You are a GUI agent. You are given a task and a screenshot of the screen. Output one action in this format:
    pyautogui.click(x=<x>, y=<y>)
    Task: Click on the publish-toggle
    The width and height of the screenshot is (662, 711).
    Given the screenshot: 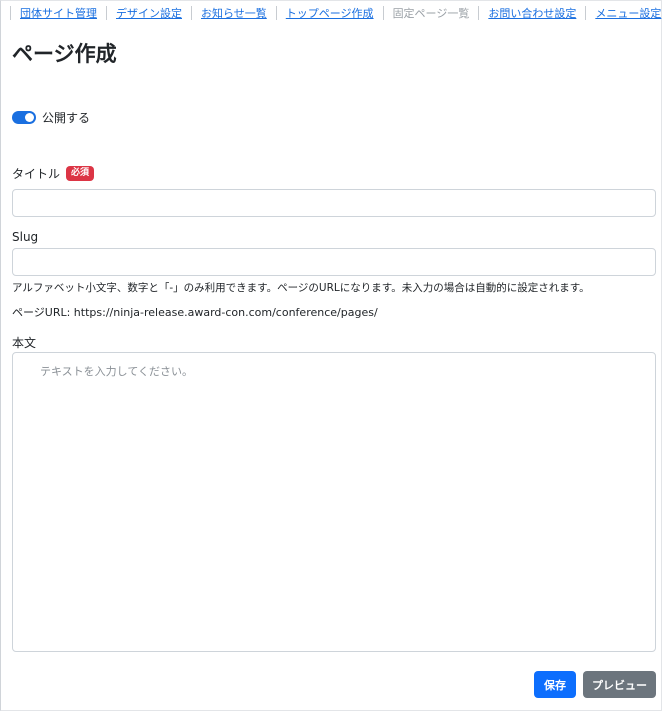 What is the action you would take?
    pyautogui.click(x=24, y=117)
    